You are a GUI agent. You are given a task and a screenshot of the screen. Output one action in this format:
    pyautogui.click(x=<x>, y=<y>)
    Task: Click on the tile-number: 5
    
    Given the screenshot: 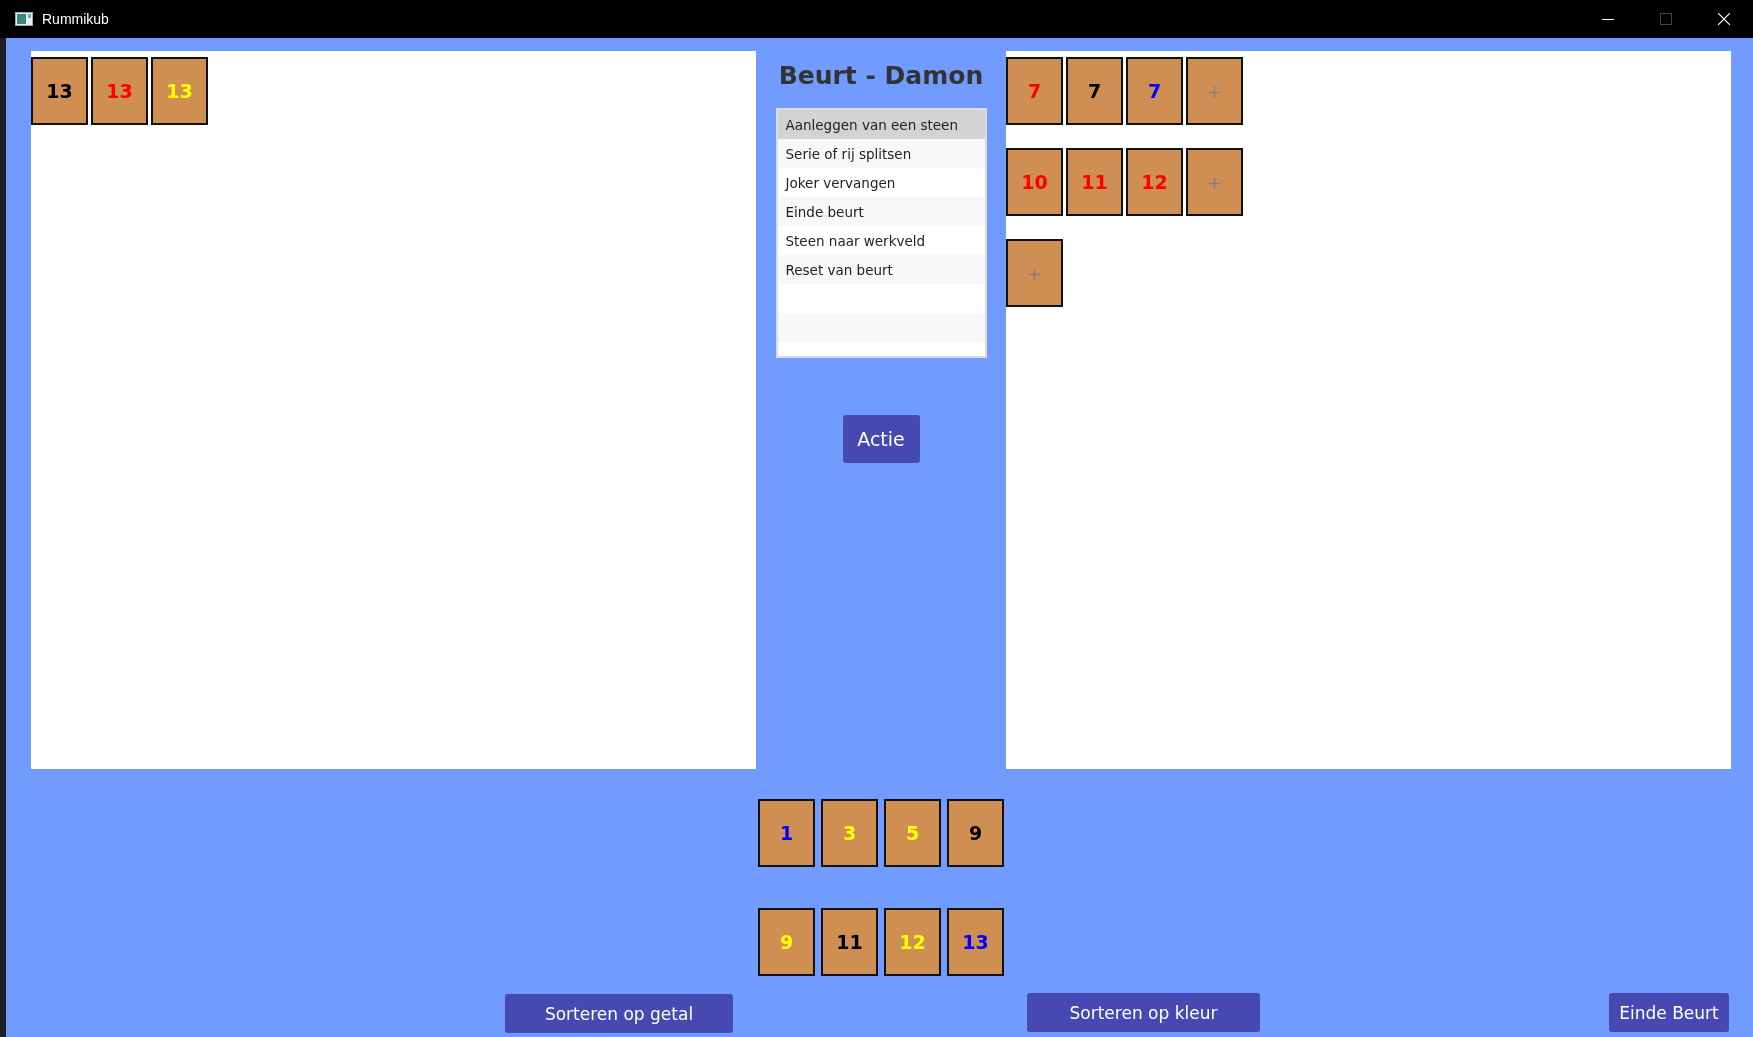 What is the action you would take?
    pyautogui.click(x=912, y=833)
    